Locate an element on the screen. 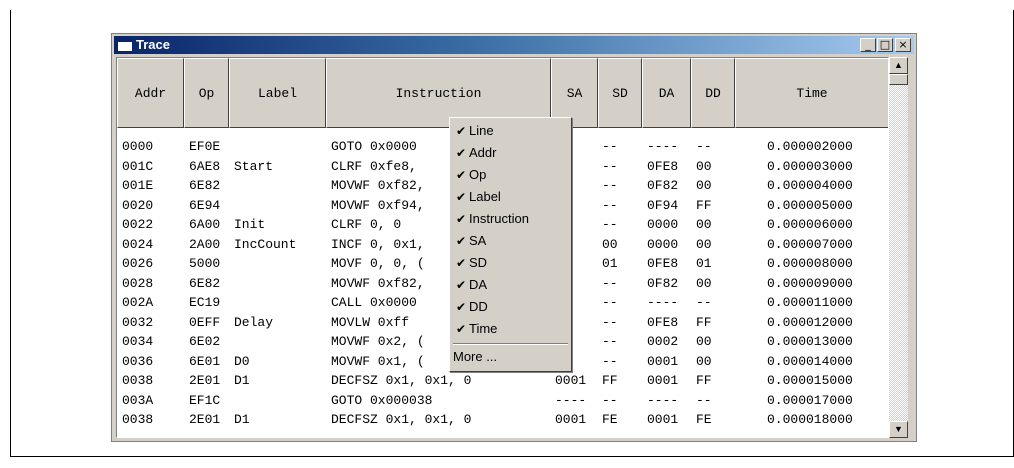 The height and width of the screenshot is (468, 1014). table-cell: INCF 0, 0x1, is located at coordinates (378, 244).